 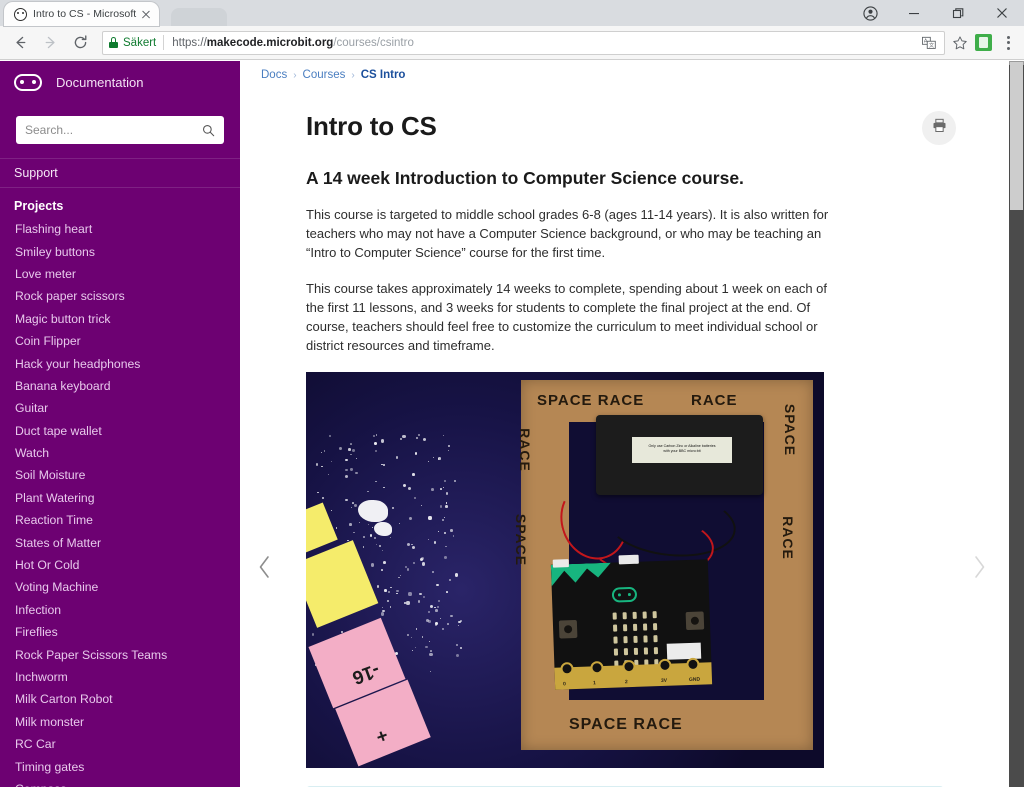 What do you see at coordinates (113, 130) in the screenshot?
I see `search-input` at bounding box center [113, 130].